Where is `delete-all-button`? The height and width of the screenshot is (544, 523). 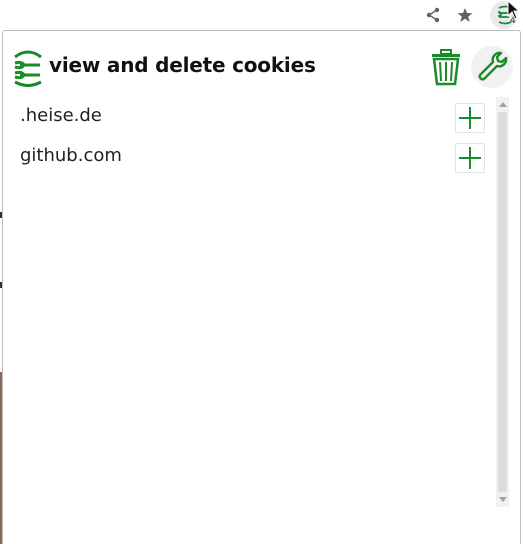 delete-all-button is located at coordinates (446, 67).